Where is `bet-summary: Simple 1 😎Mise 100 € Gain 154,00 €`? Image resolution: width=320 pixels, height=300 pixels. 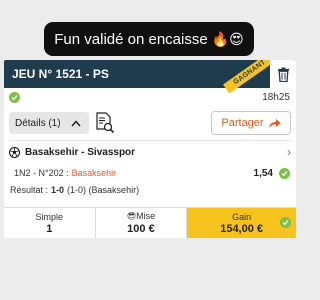
bet-summary: Simple 1 😎Mise 100 € Gain 154,00 € is located at coordinates (150, 222).